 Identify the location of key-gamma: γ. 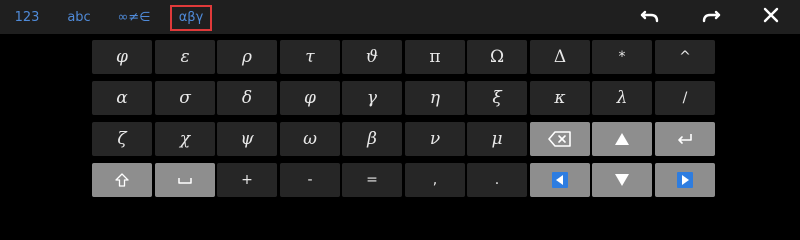
(372, 98).